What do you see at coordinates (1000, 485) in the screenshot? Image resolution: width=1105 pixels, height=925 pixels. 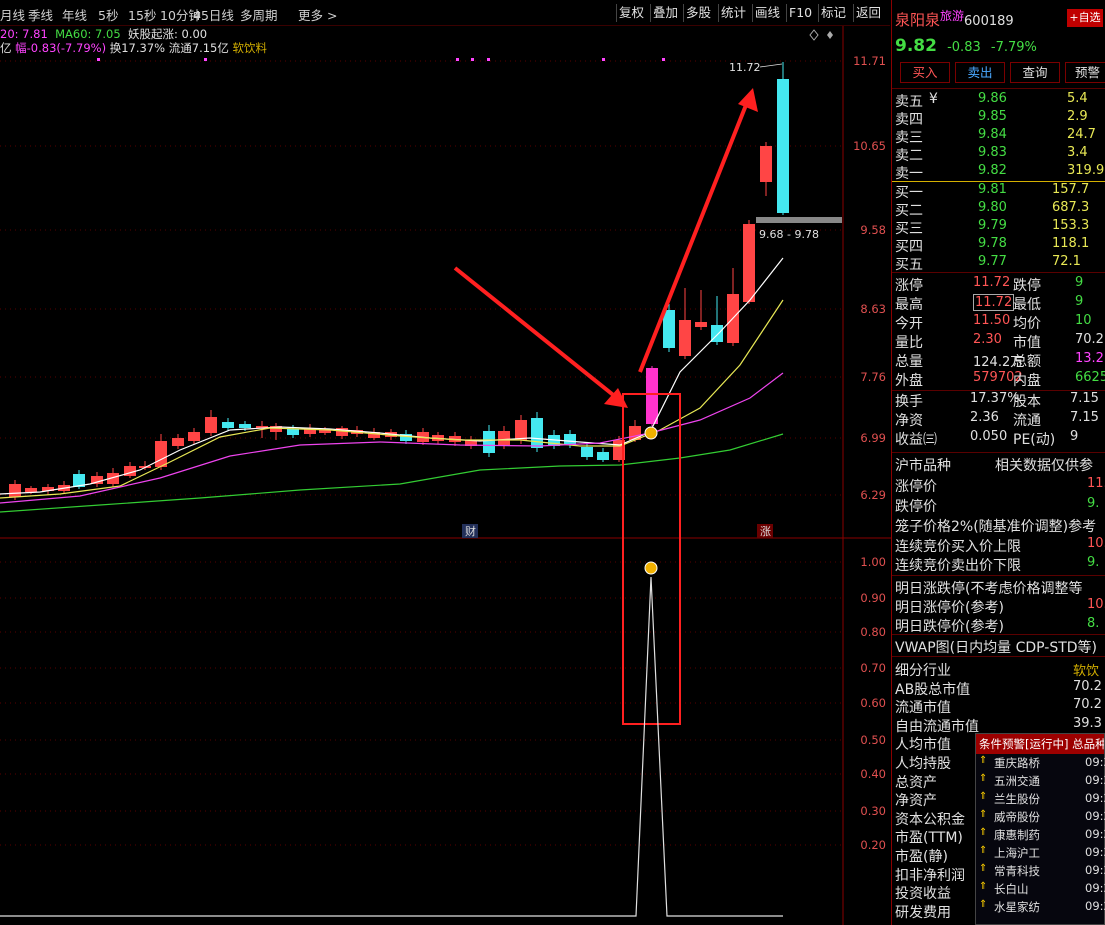 I see `info-row: 涨停价 11.` at bounding box center [1000, 485].